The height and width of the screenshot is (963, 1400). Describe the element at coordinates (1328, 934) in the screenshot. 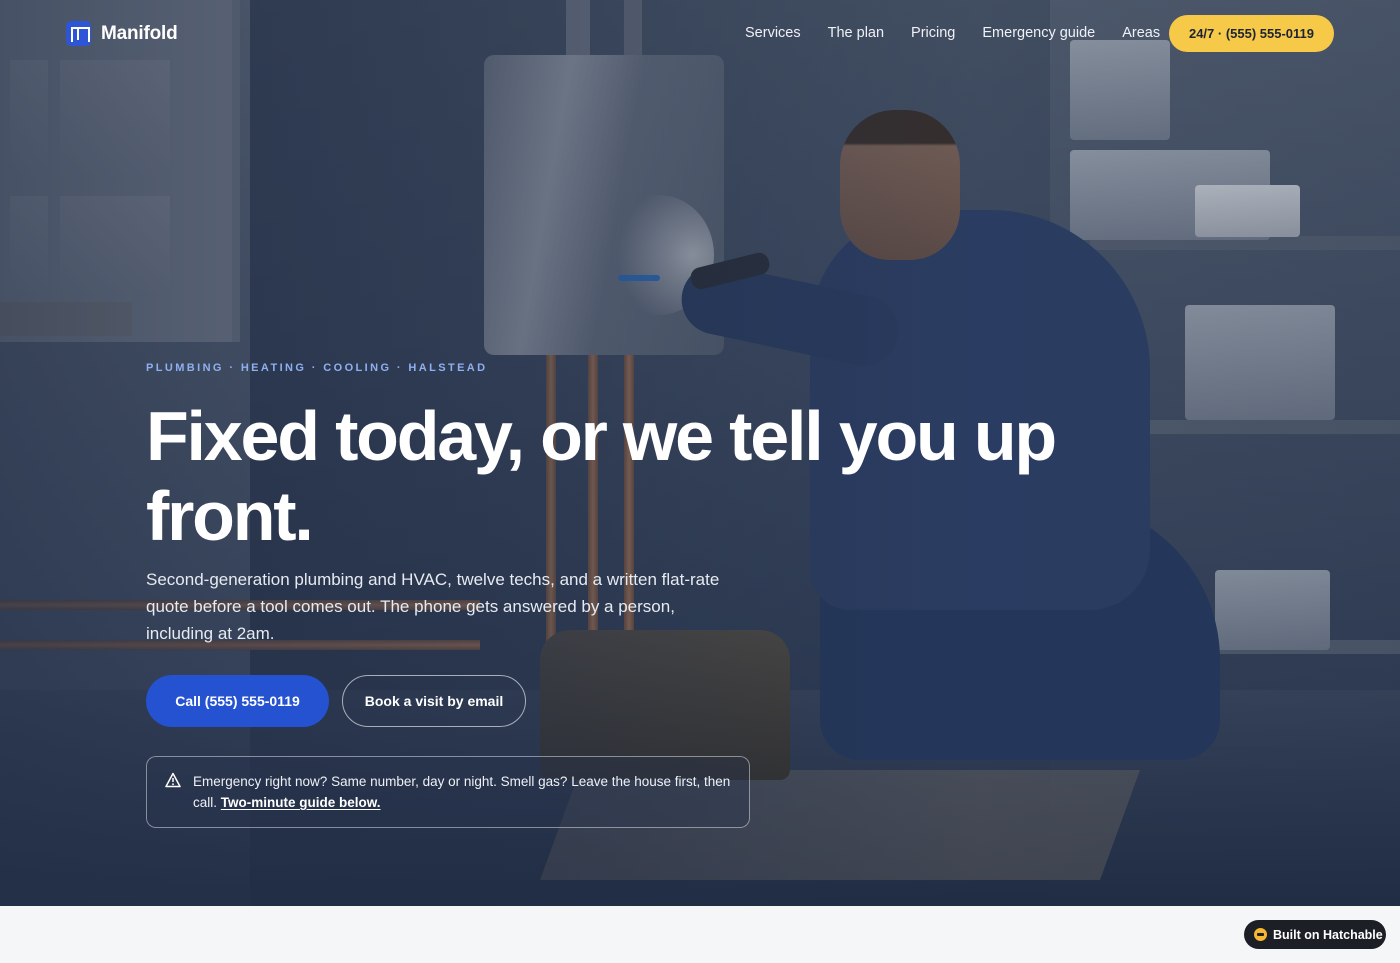

I see `badge-label: Built on Hatchable` at that location.